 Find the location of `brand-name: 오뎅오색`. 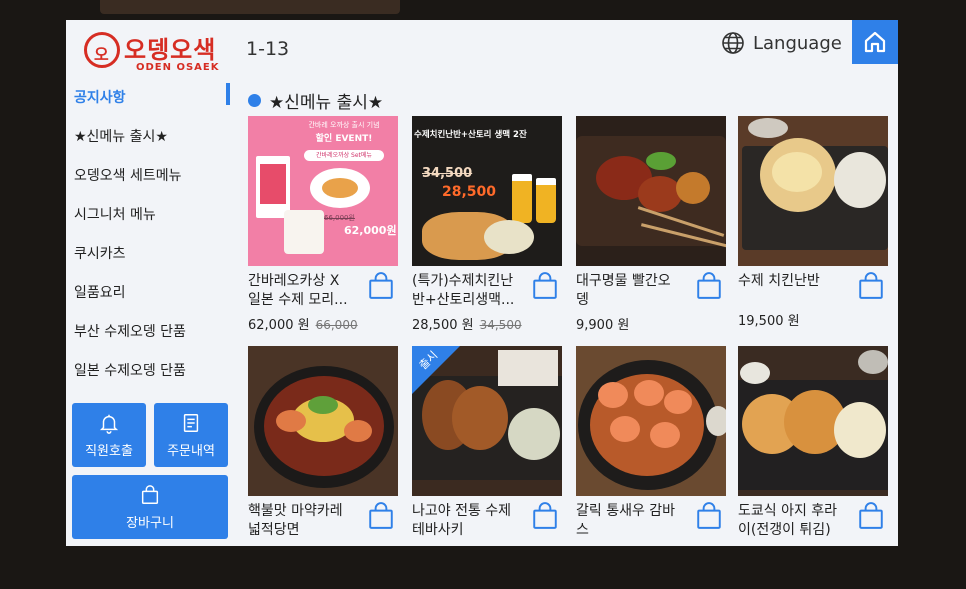

brand-name: 오뎅오색 is located at coordinates (170, 50).